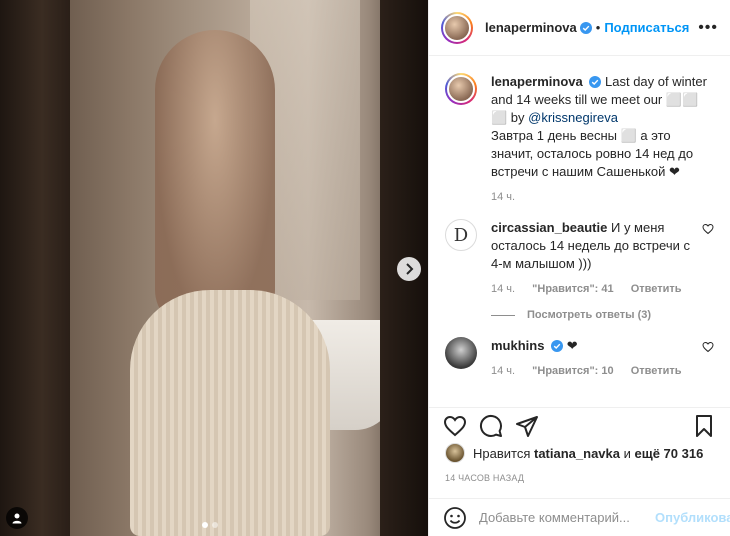  What do you see at coordinates (210, 525) in the screenshot?
I see `carousel-indicator` at bounding box center [210, 525].